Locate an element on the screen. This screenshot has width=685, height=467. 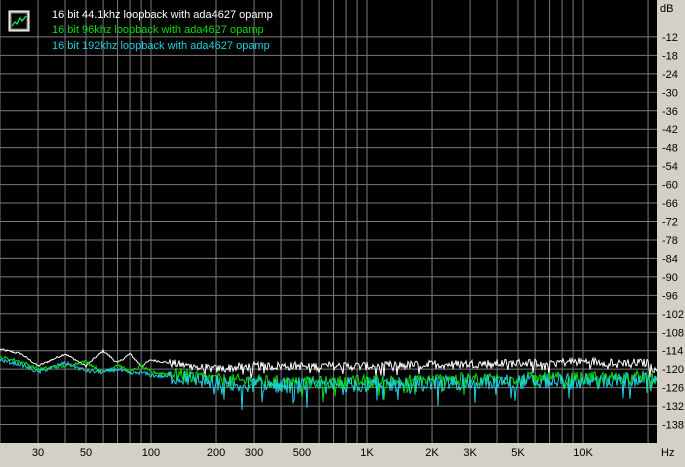
x-tick-label: 100 is located at coordinates (151, 453).